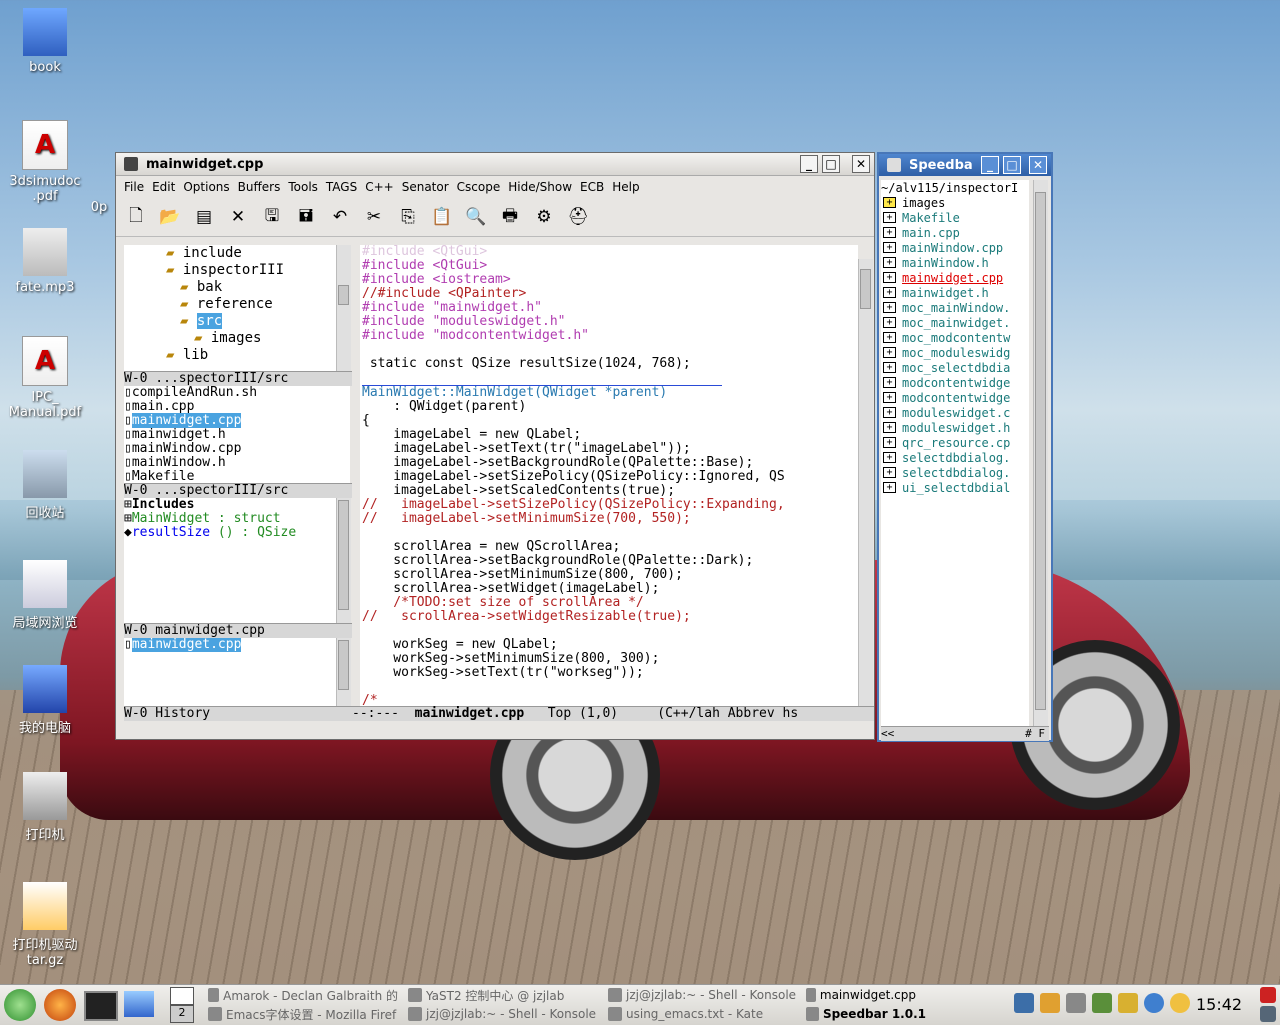 The height and width of the screenshot is (1025, 1280). What do you see at coordinates (45, 261) in the screenshot?
I see `desktop-icon: fate.mp3` at bounding box center [45, 261].